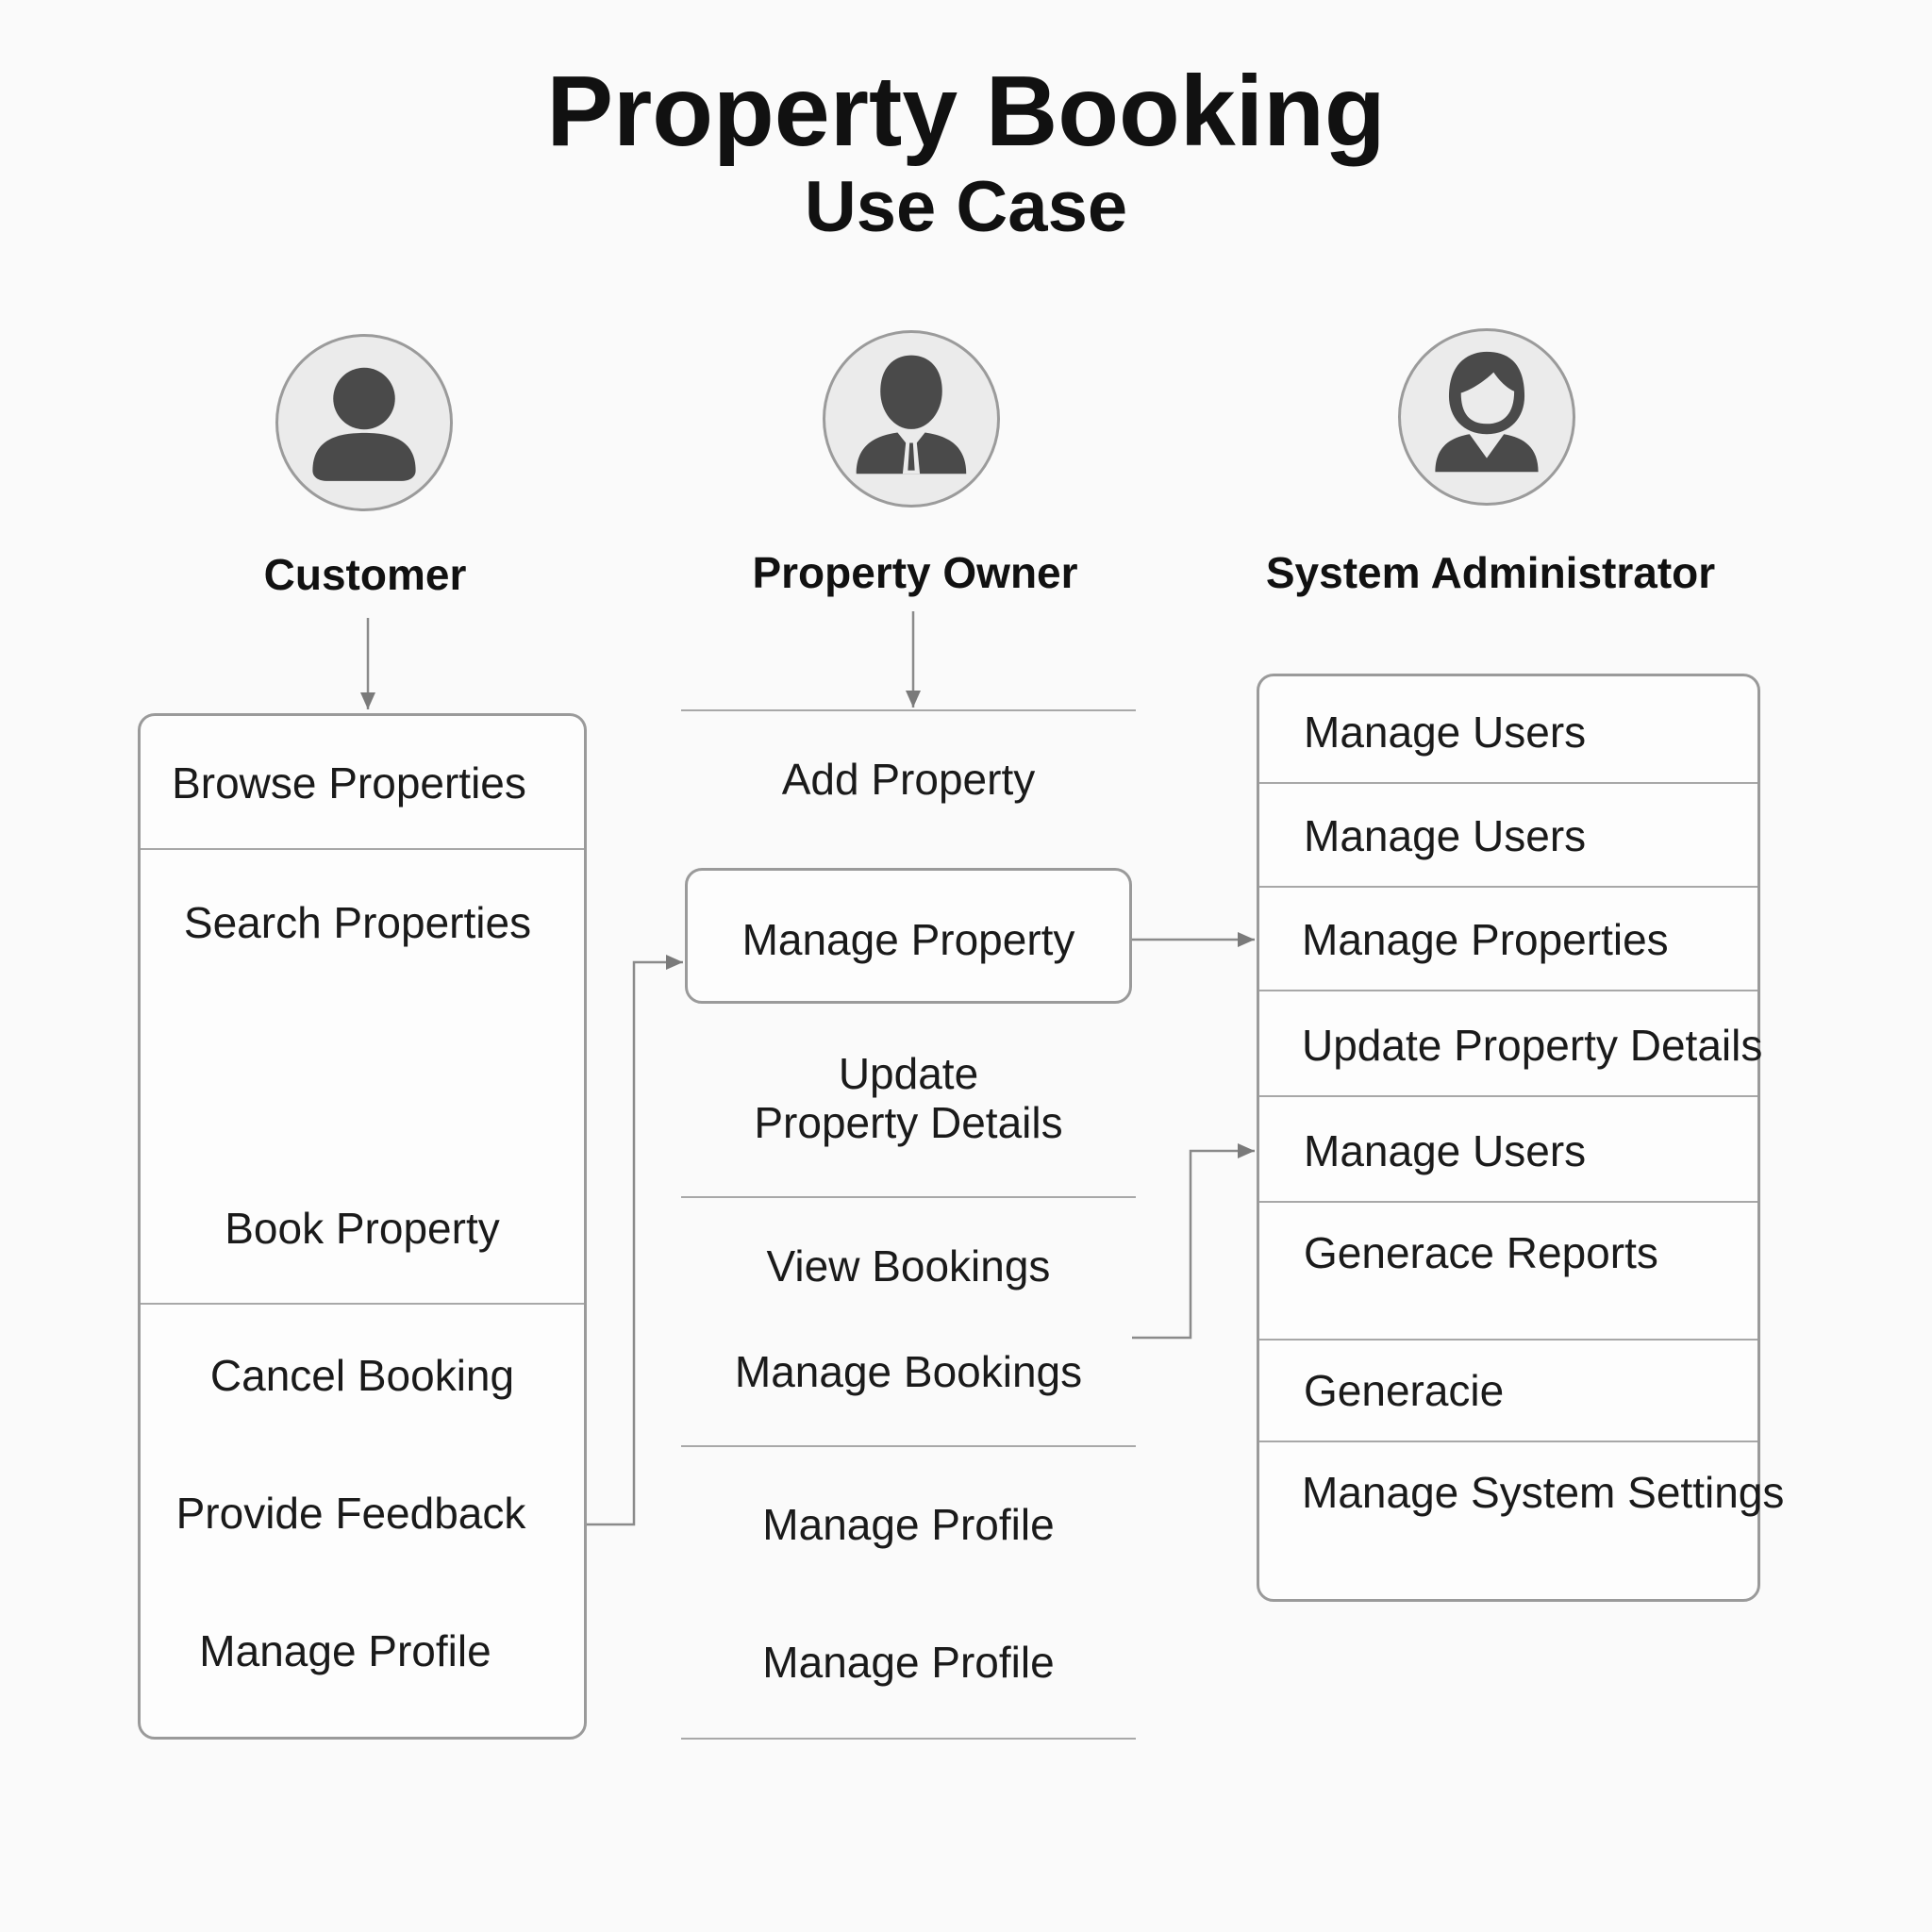 The image size is (1932, 1932). What do you see at coordinates (1486, 940) in the screenshot?
I see `use-case-manage-properties: Manage Properties` at bounding box center [1486, 940].